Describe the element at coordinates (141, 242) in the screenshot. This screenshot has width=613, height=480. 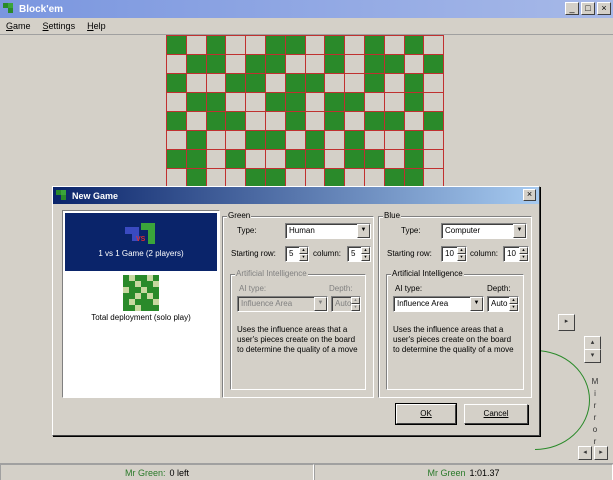
I see `mode-item-1vs1: VS 1 vs 1 Game (2 players)` at that location.